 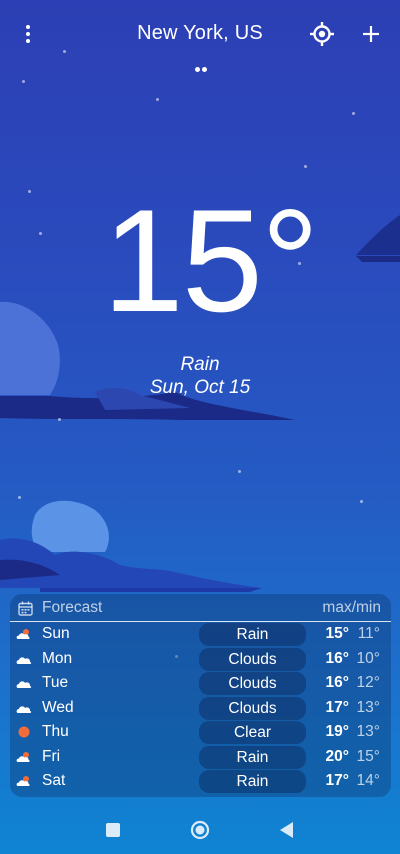 What do you see at coordinates (57, 658) in the screenshot?
I see `forecast-day: Mon` at bounding box center [57, 658].